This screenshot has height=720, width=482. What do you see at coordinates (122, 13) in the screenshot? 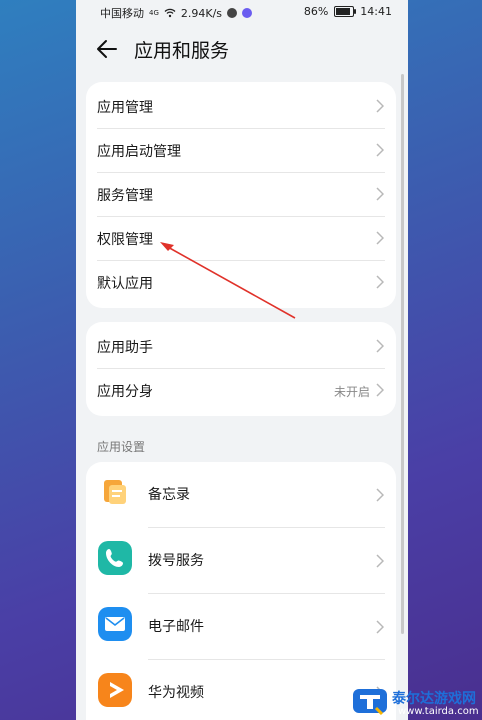
I see `carrier-name: 中国移动` at bounding box center [122, 13].